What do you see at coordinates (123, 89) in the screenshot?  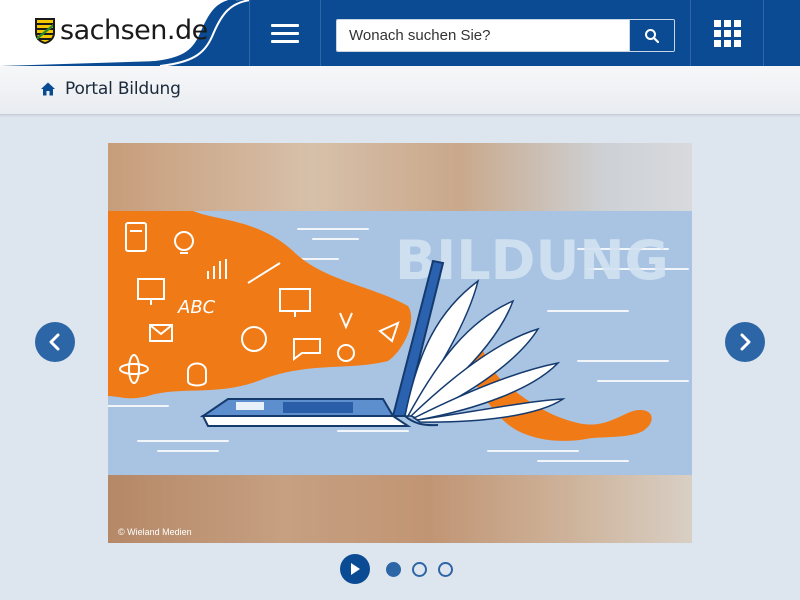 I see `breadcrumb-label: Portal Bildung` at bounding box center [123, 89].